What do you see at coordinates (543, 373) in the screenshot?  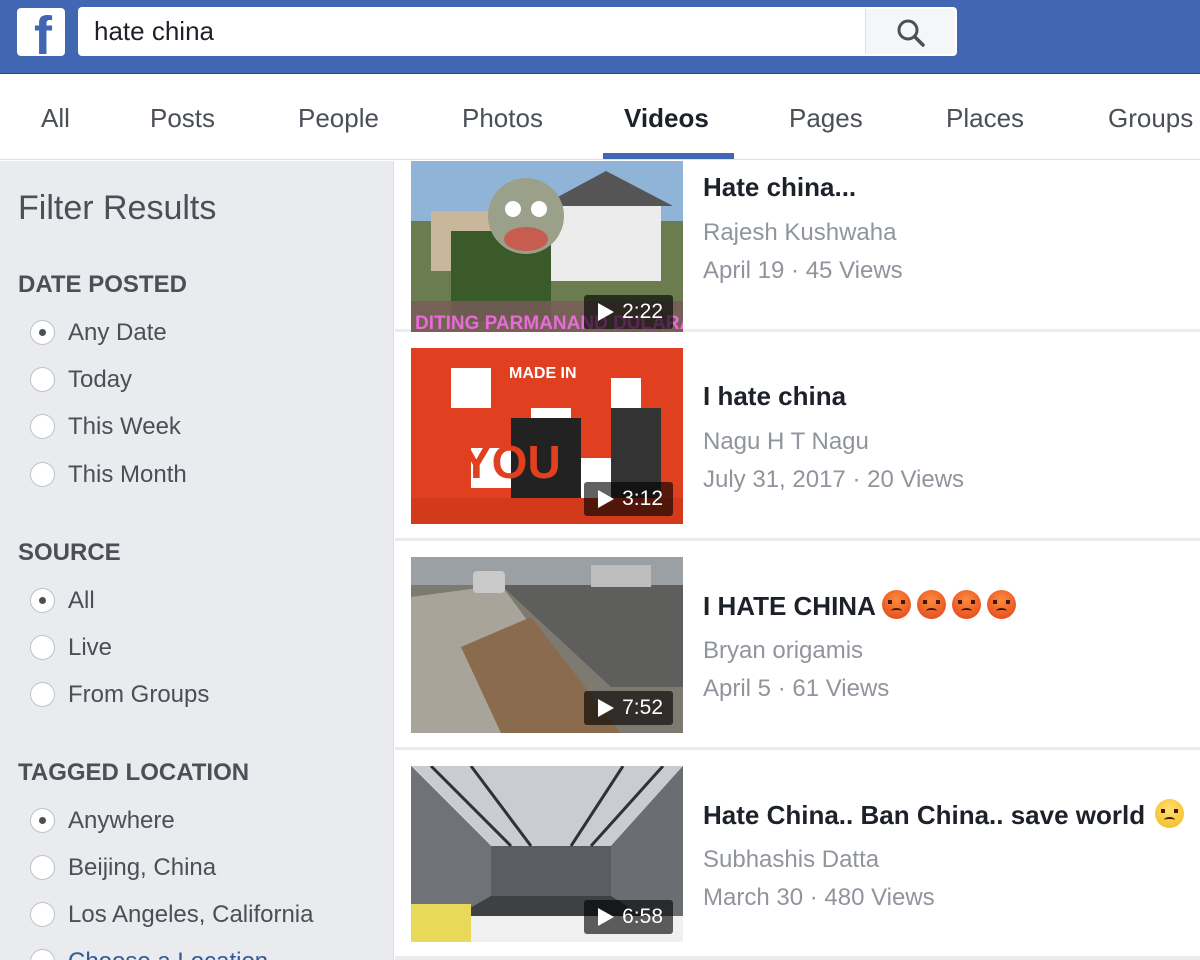 I see `svg-text: MADE IN` at bounding box center [543, 373].